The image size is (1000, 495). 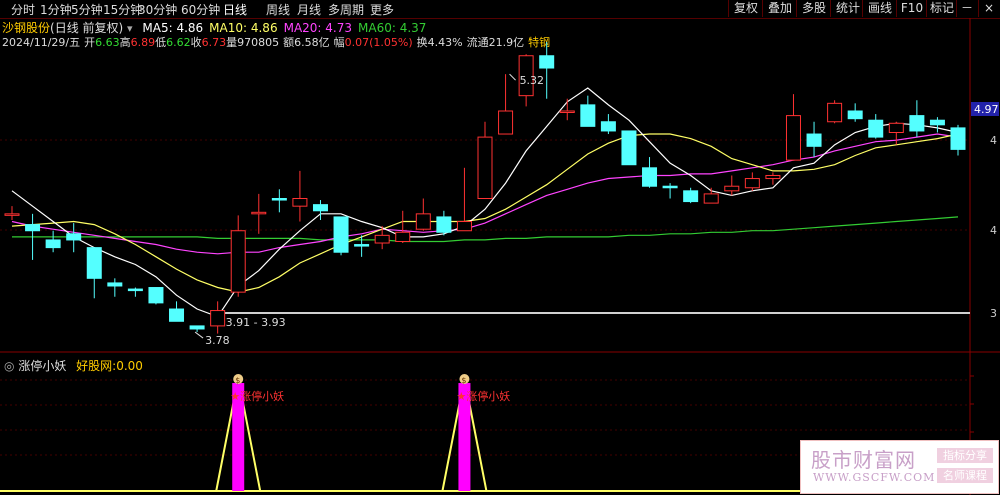 I want to click on low-label: 3.78, so click(x=217, y=340).